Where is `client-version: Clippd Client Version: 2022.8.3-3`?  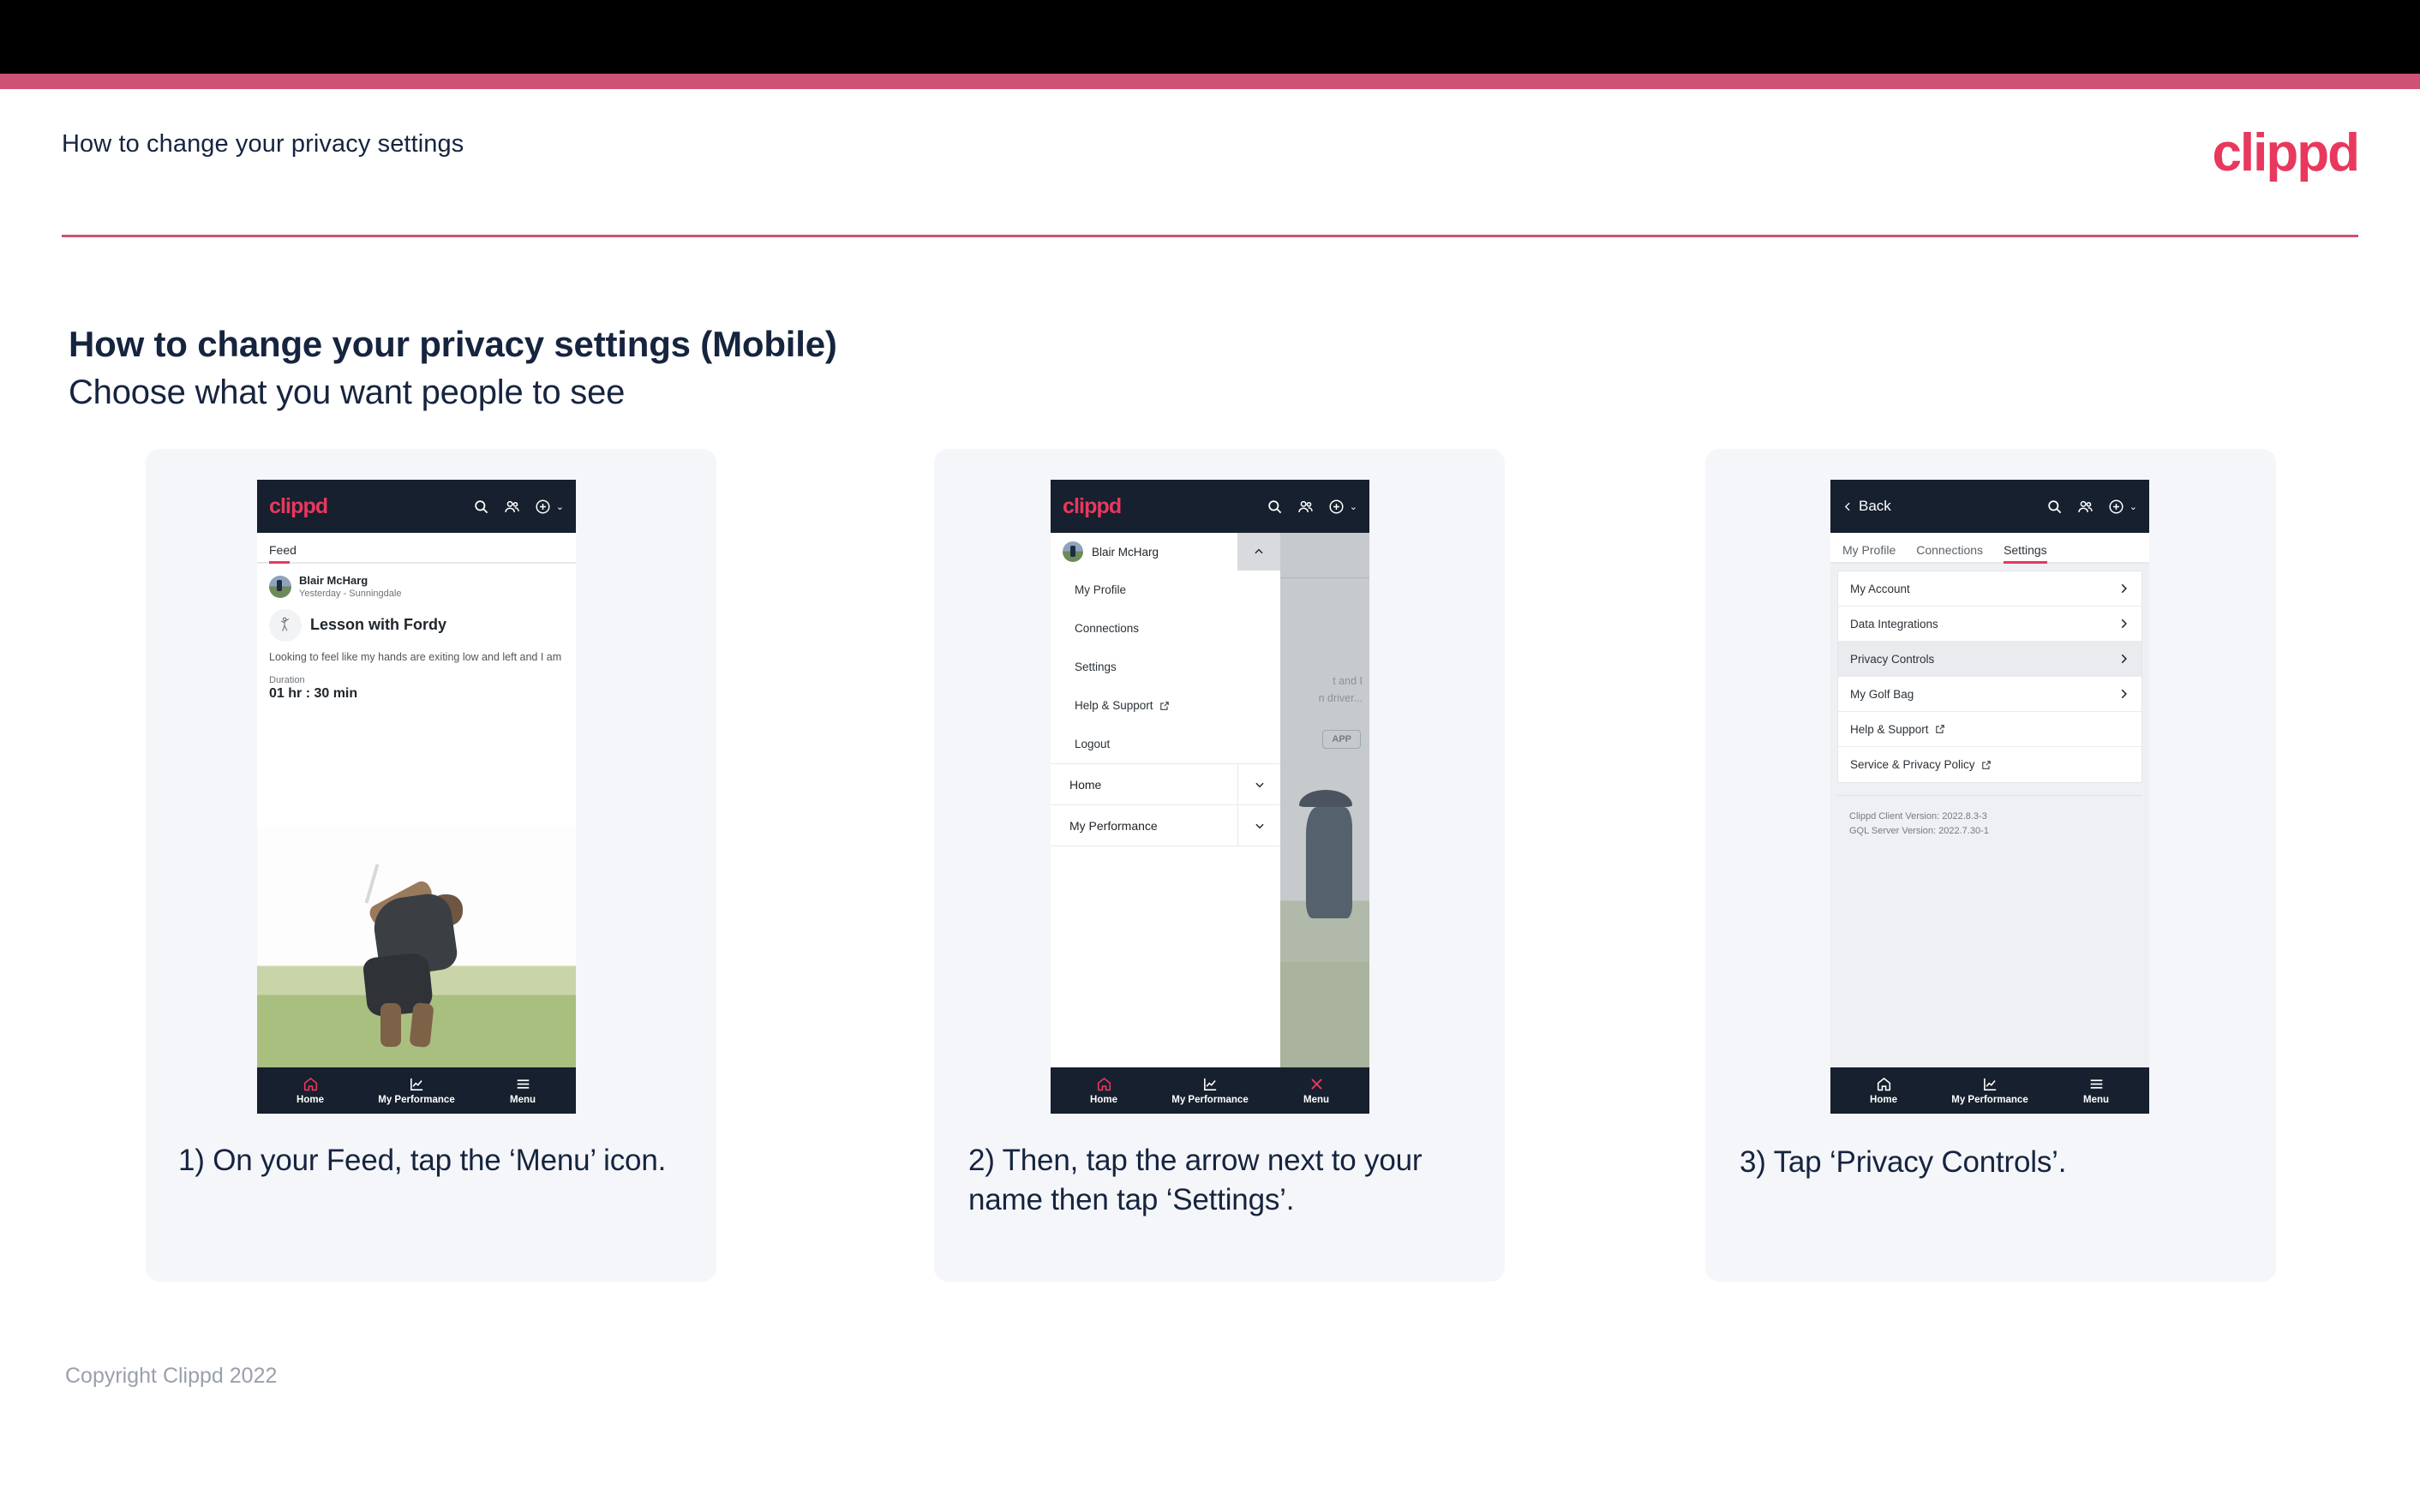
client-version: Clippd Client Version: 2022.8.3-3 is located at coordinates (1918, 817).